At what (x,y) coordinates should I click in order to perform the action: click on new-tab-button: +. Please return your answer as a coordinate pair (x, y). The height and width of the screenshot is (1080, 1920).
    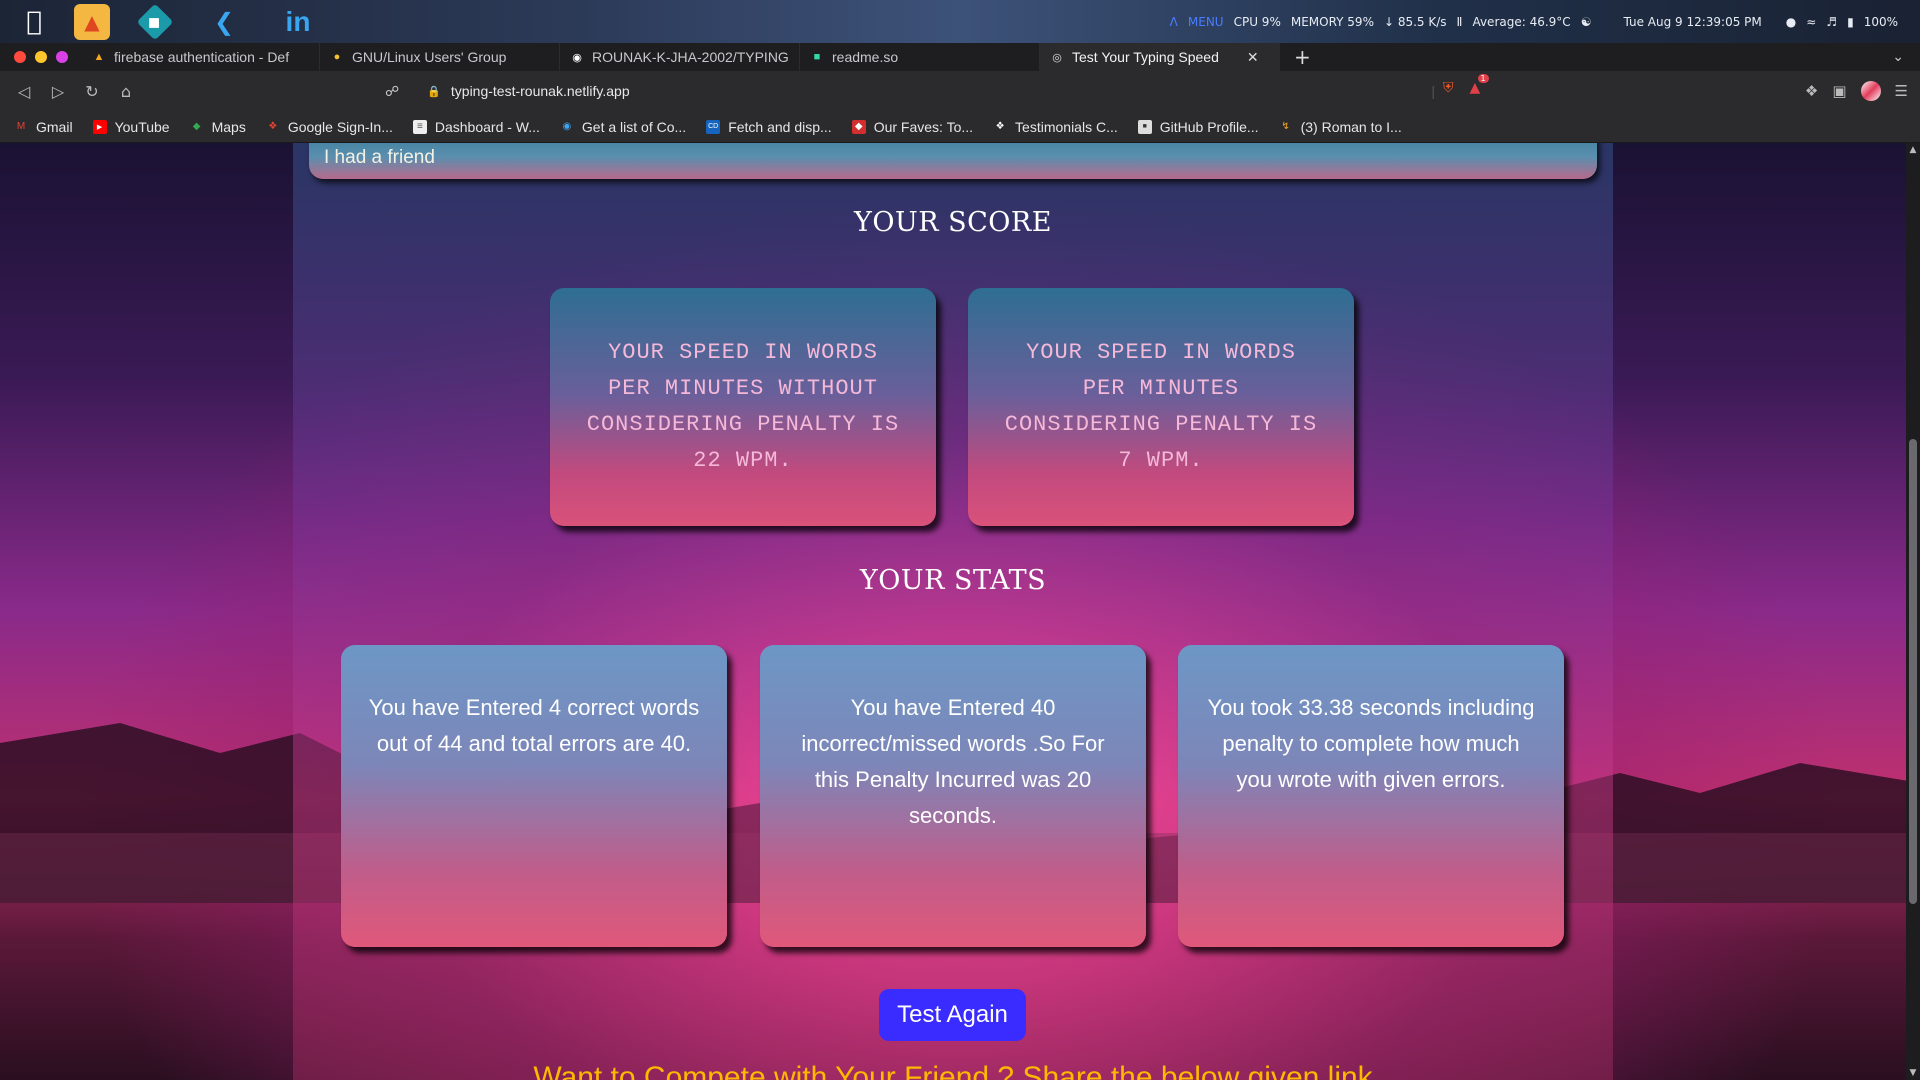
    Looking at the image, I should click on (1302, 57).